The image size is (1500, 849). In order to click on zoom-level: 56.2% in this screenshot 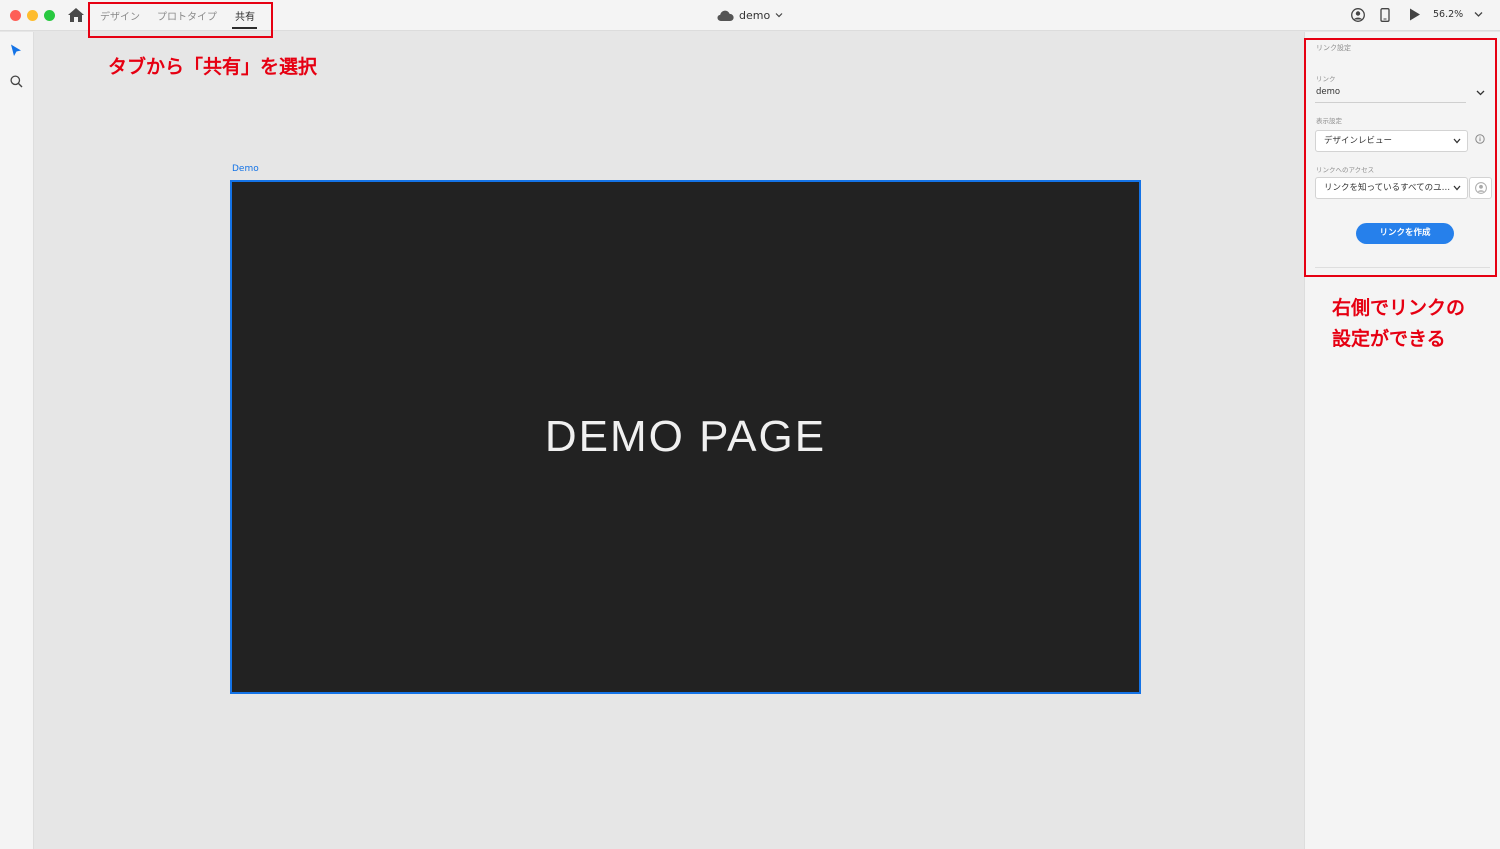, I will do `click(1448, 14)`.